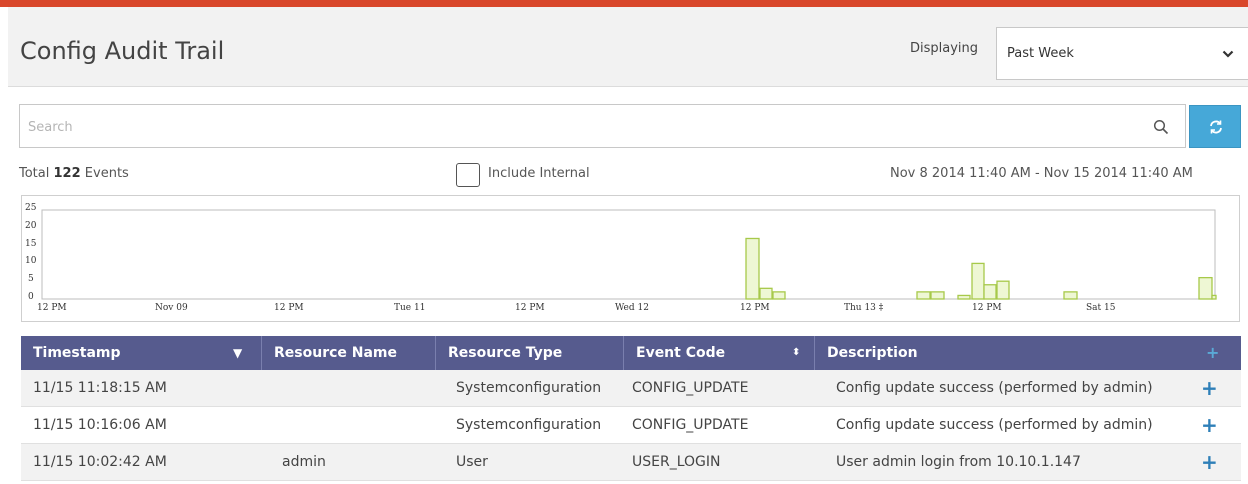 Image resolution: width=1248 pixels, height=484 pixels. I want to click on column-header-event-code: Event Code ⬍, so click(719, 353).